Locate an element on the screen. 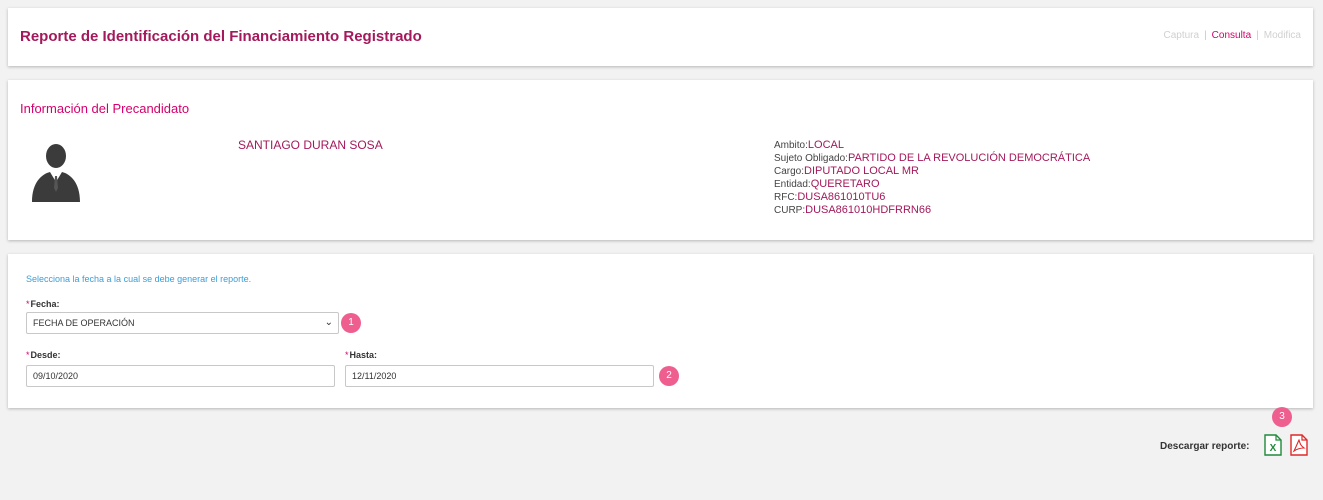 The image size is (1323, 500). step-badge-1: 1 is located at coordinates (351, 323).